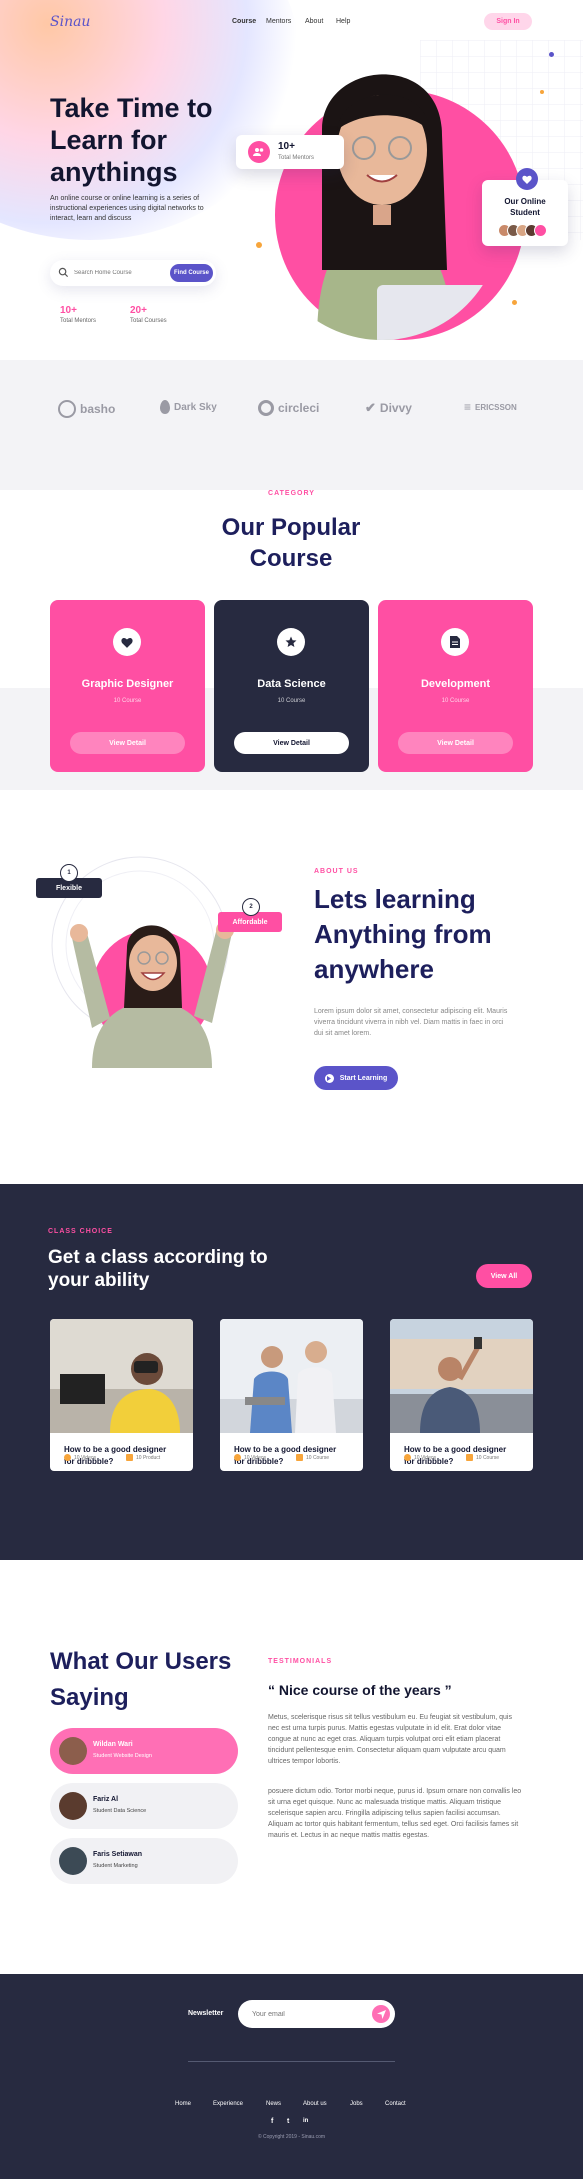 The width and height of the screenshot is (583, 2179). I want to click on send-icon, so click(381, 2014).